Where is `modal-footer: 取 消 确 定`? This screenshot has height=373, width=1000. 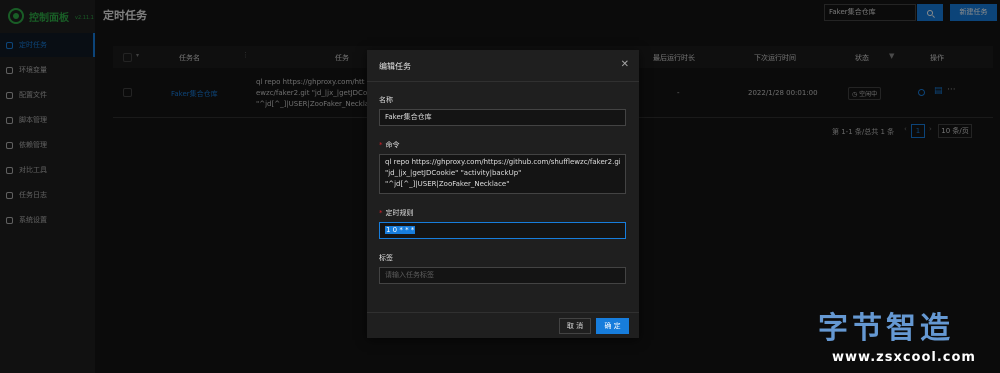
modal-footer: 取 消 确 定 is located at coordinates (503, 325).